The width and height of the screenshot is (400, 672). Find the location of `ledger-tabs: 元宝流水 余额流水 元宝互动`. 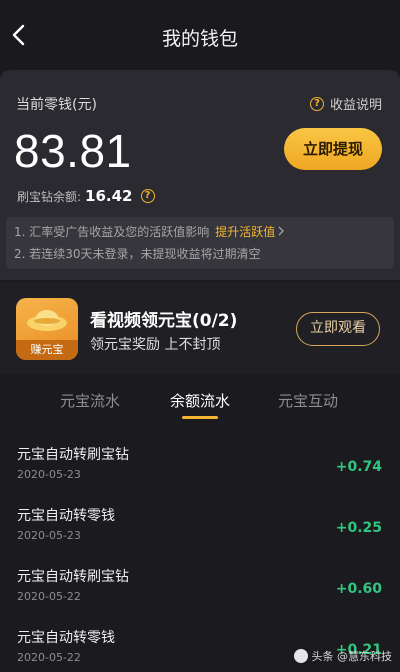

ledger-tabs: 元宝流水 余额流水 元宝互动 is located at coordinates (200, 400).